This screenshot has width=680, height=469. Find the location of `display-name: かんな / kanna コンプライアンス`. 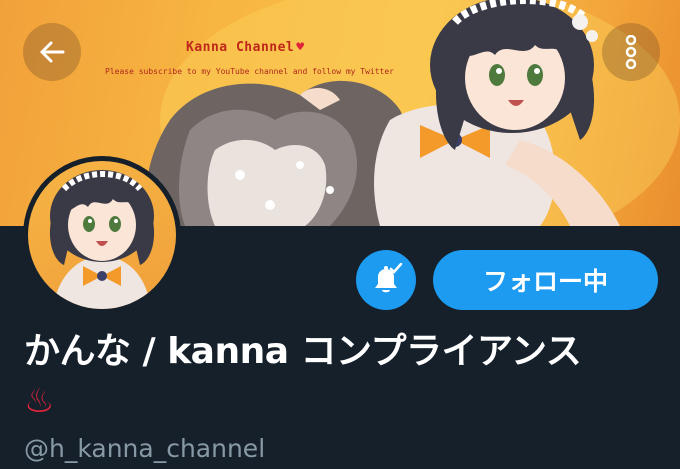

display-name: かんな / kanna コンプライアンス is located at coordinates (303, 351).